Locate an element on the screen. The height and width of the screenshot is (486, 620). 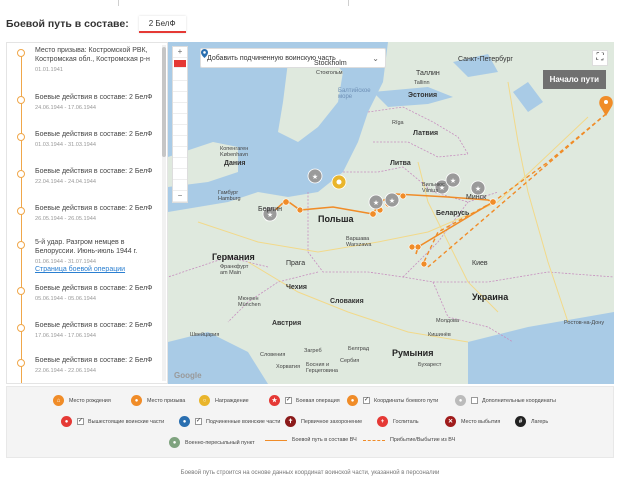
legend-item: ✝ Первичное захоронение is located at coordinates (323, 421).